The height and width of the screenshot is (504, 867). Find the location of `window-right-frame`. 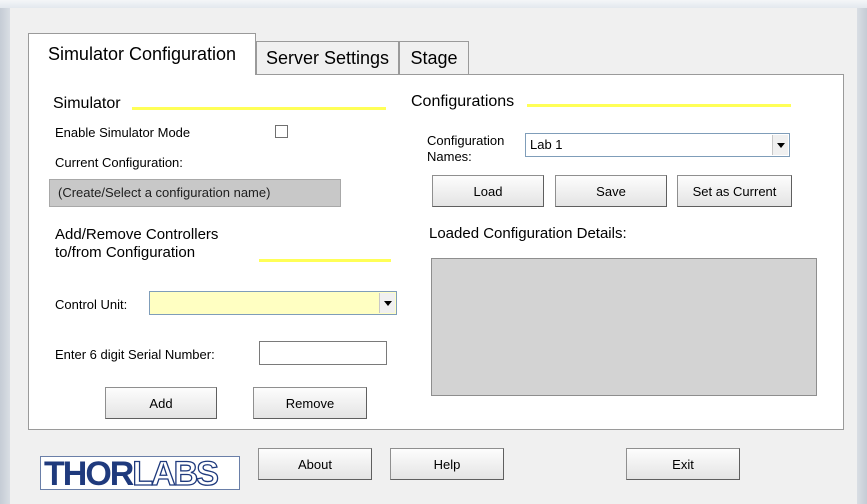

window-right-frame is located at coordinates (862, 256).